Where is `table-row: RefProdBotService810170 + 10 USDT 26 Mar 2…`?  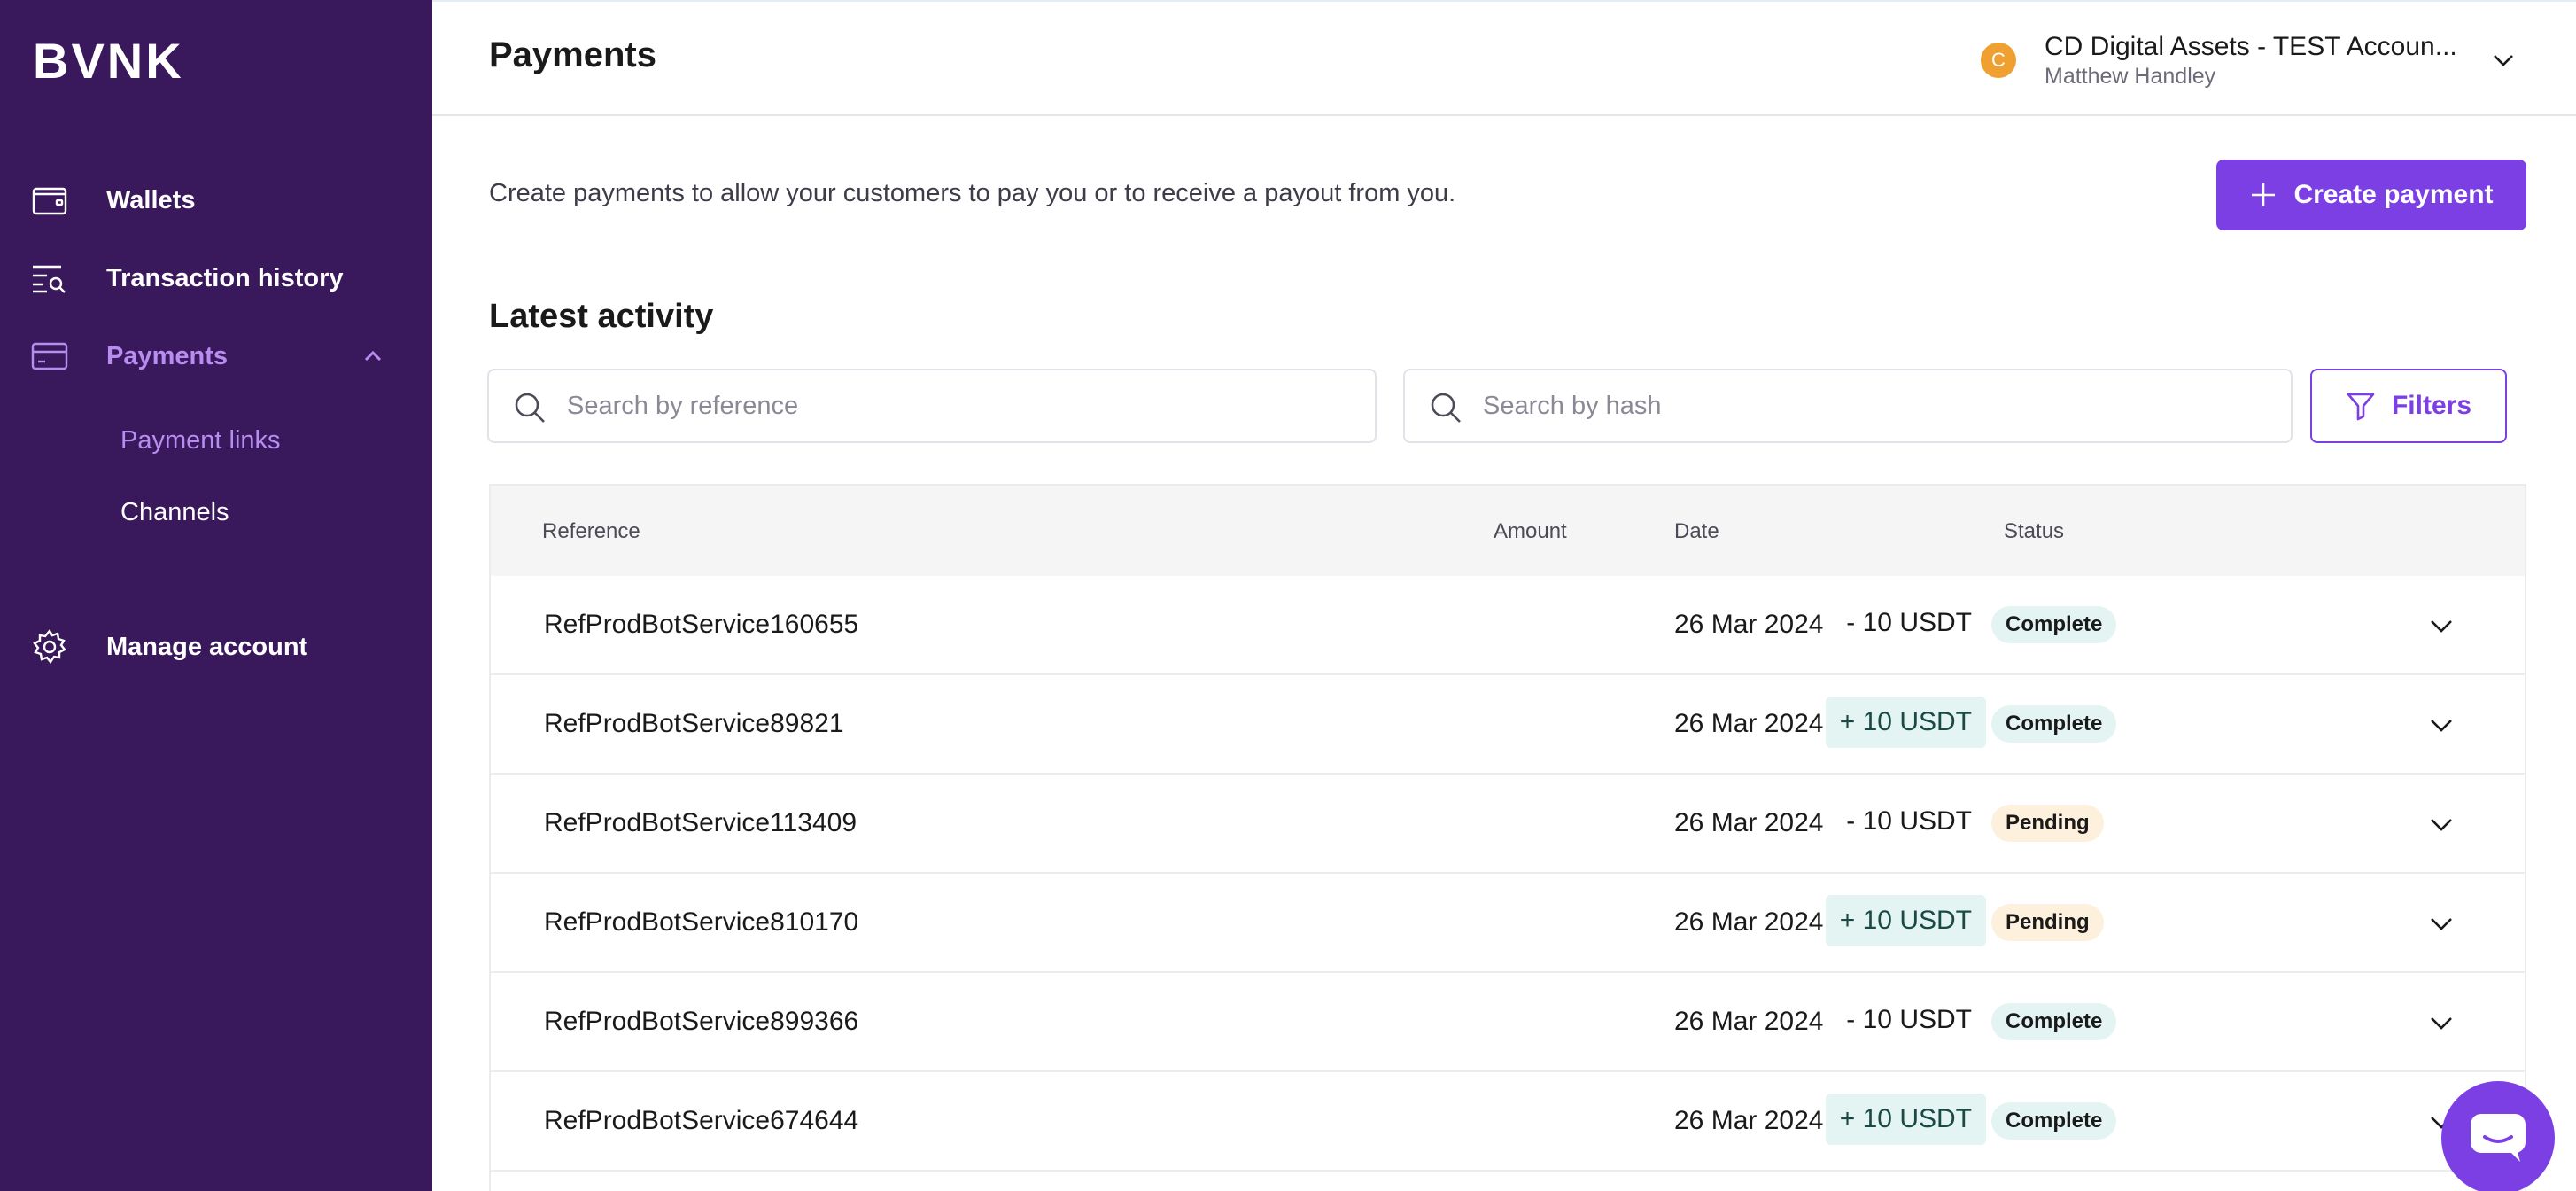 table-row: RefProdBotService810170 + 10 USDT 26 Mar 2… is located at coordinates (1508, 924).